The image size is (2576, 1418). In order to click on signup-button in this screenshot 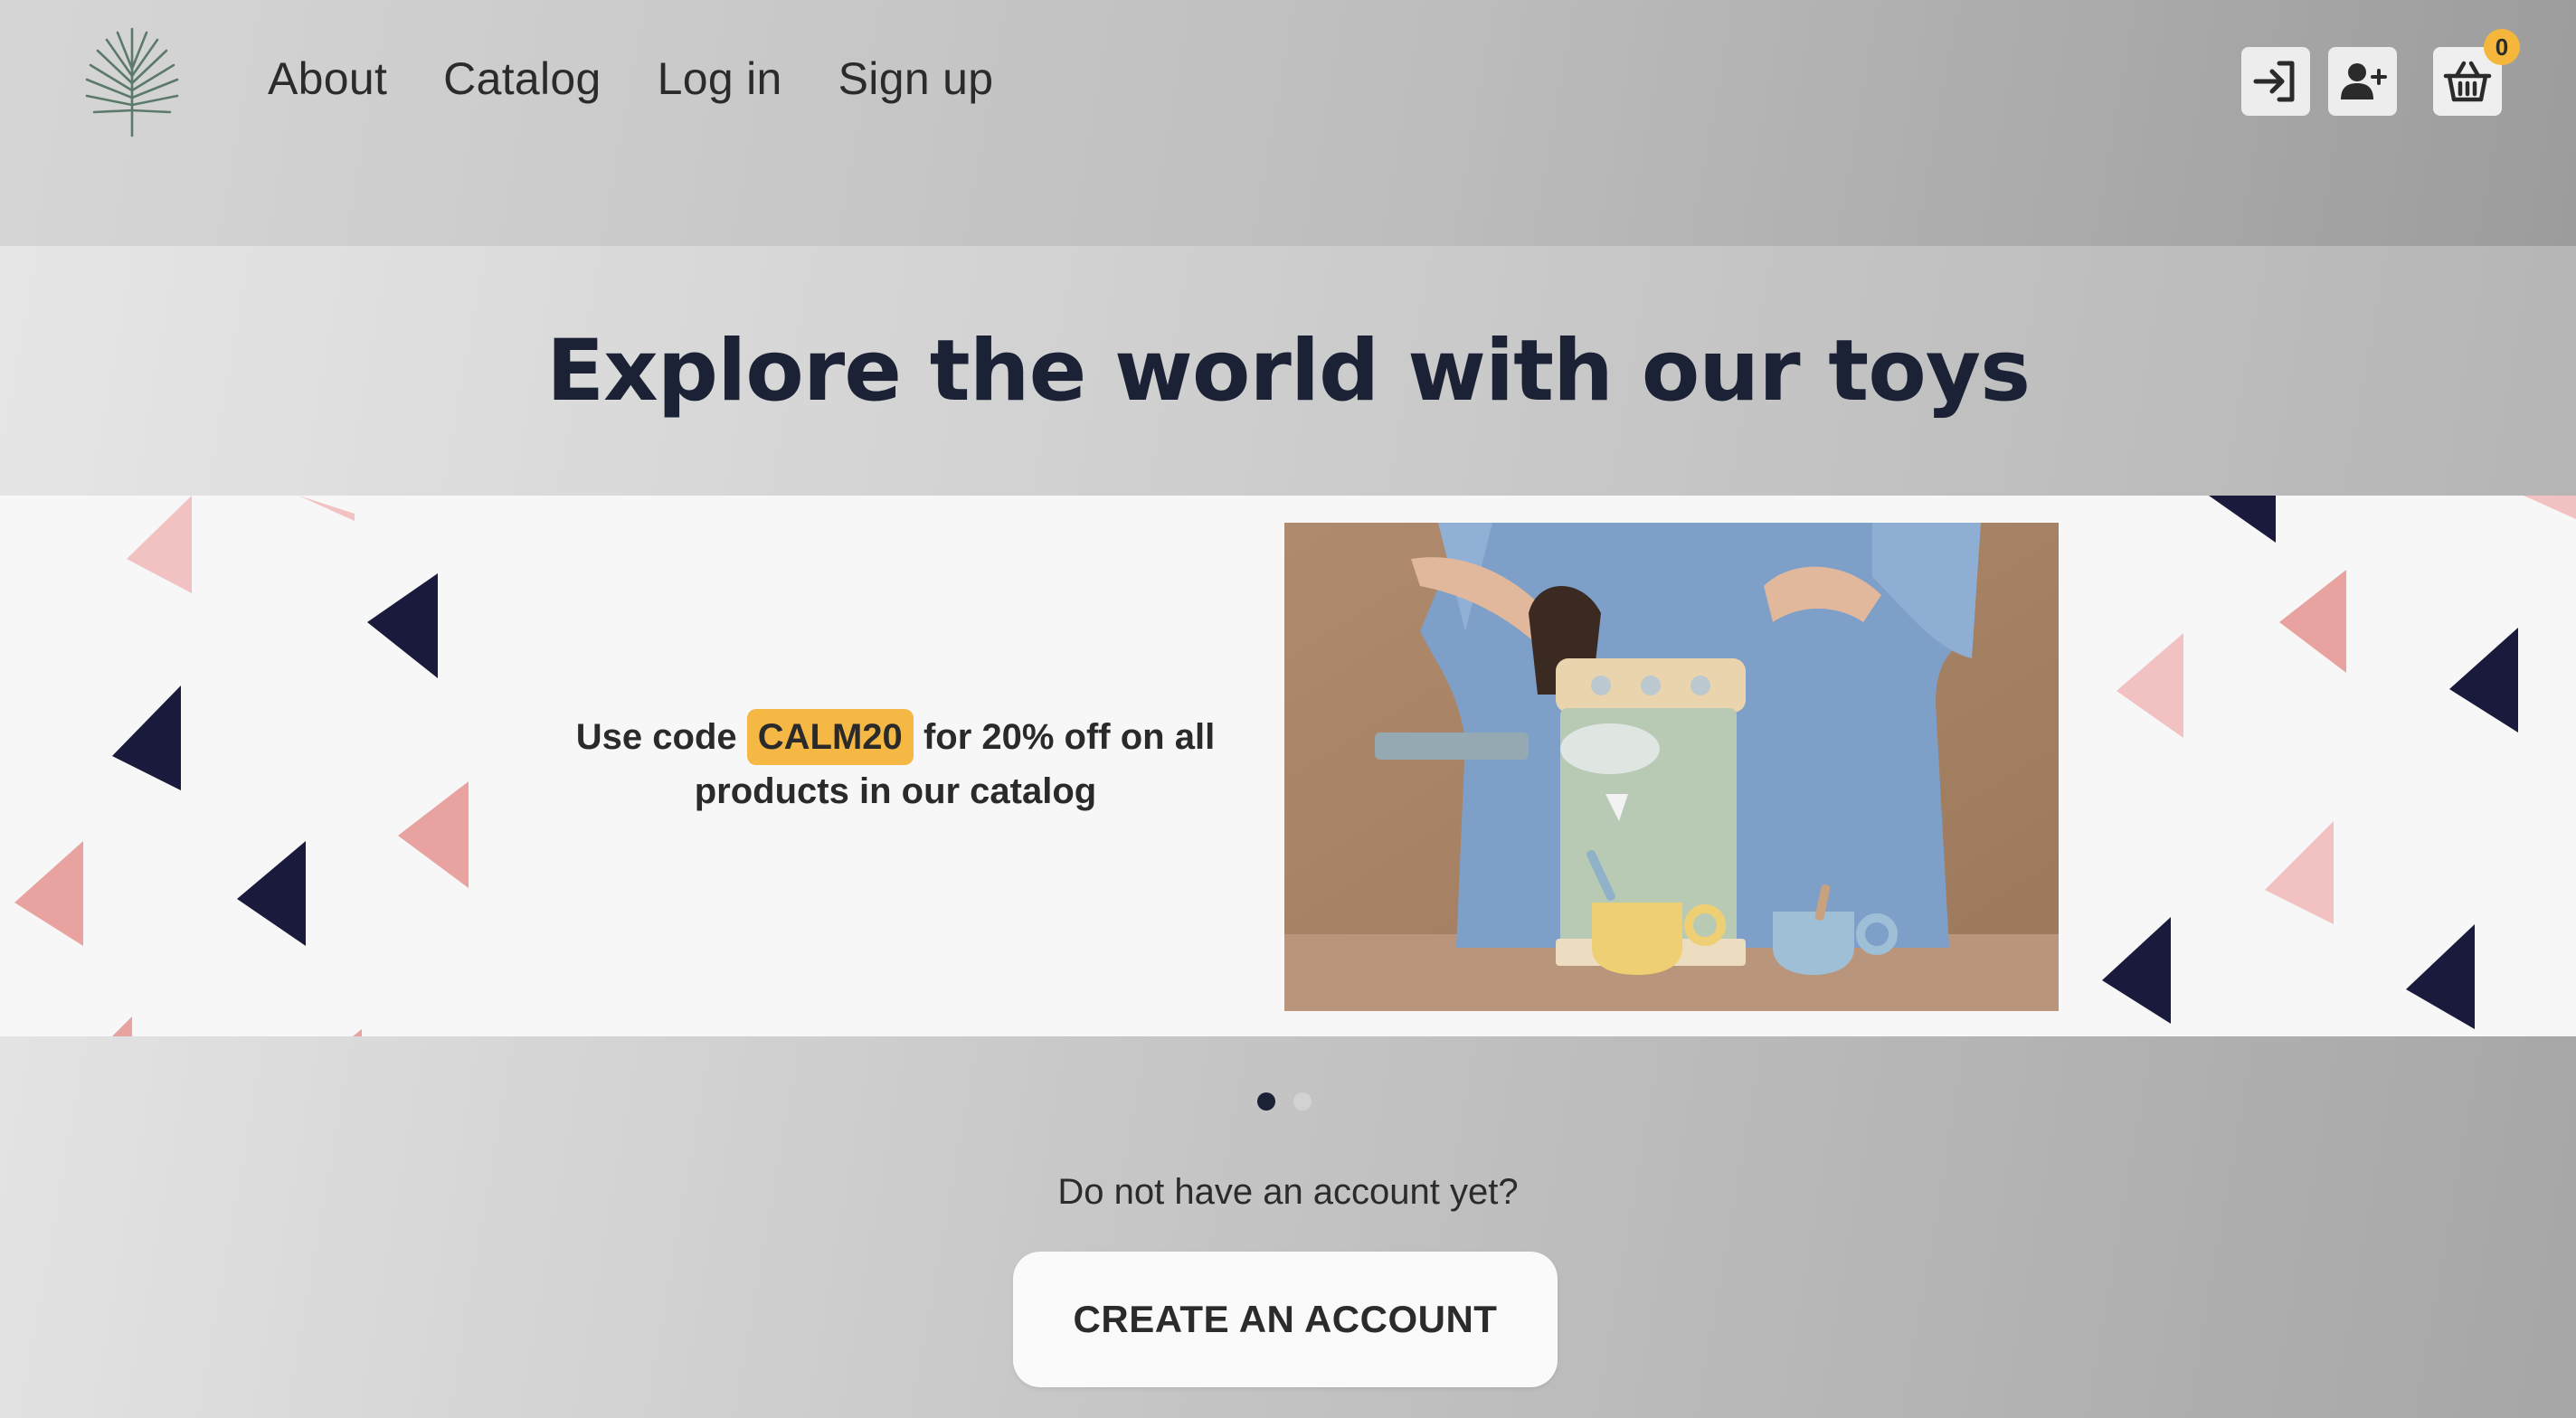, I will do `click(2362, 81)`.